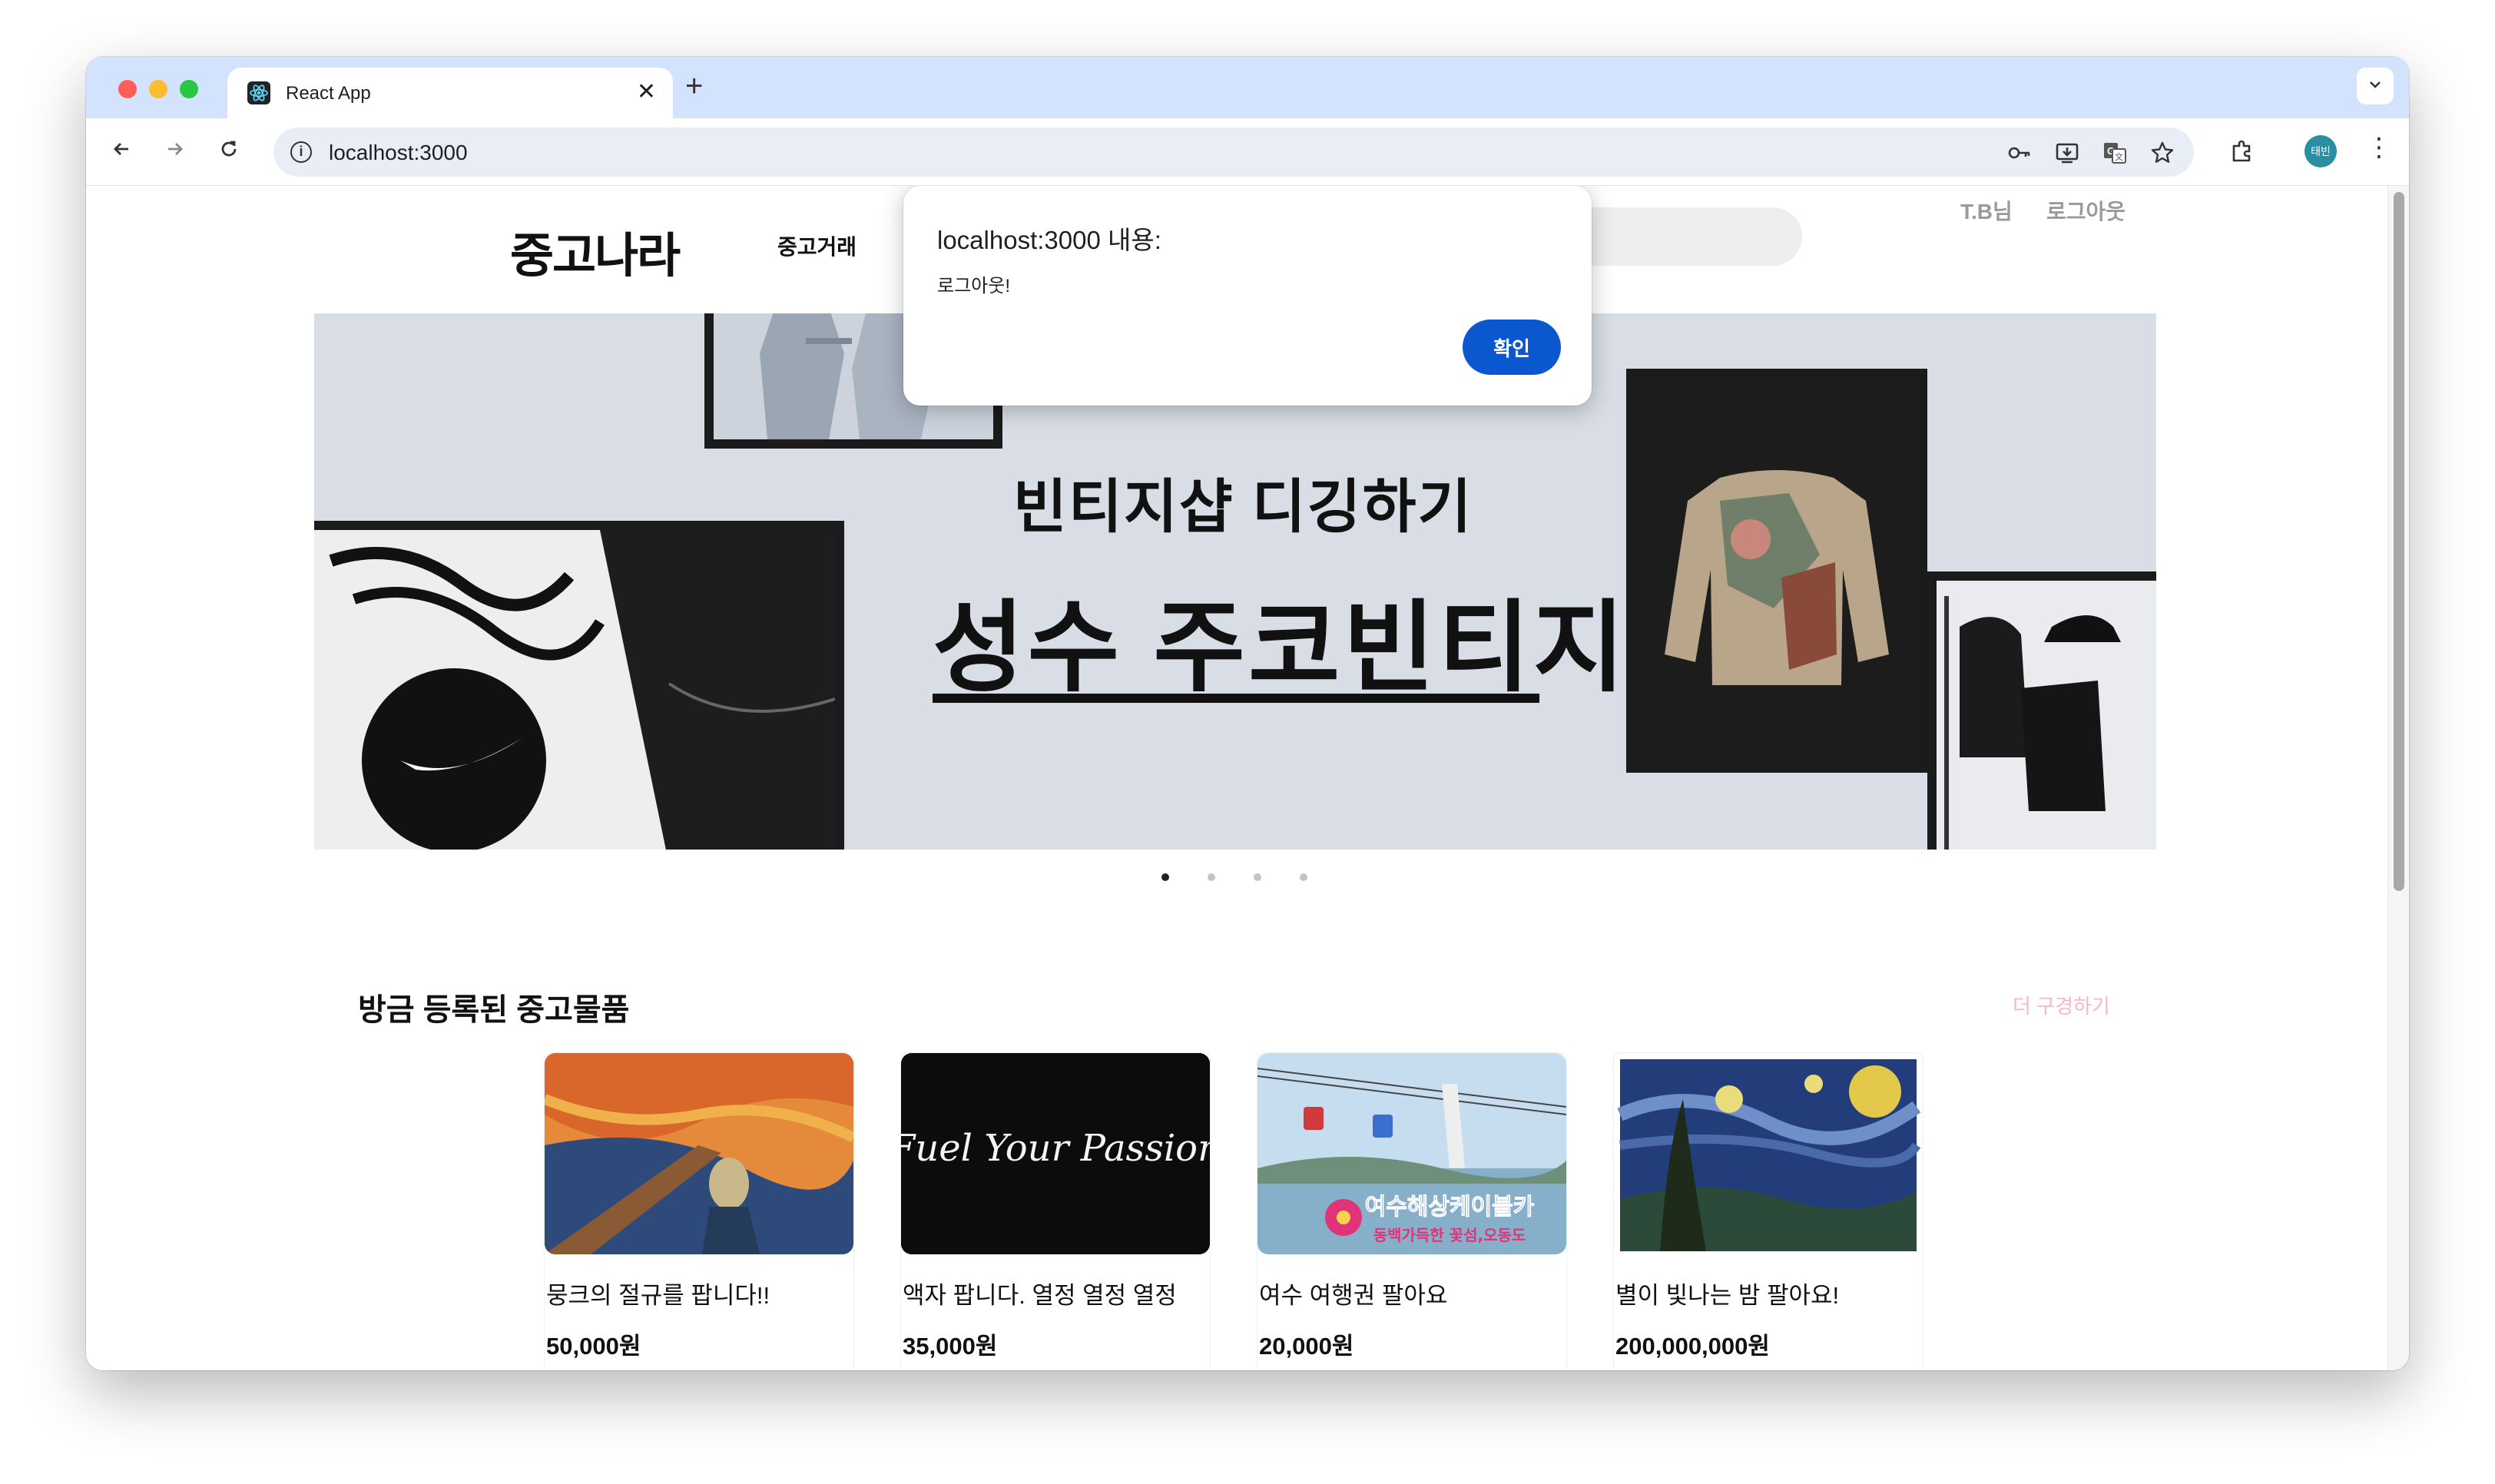 This screenshot has height=1484, width=2495. What do you see at coordinates (2061, 1005) in the screenshot?
I see `more-link: 더 구경하기` at bounding box center [2061, 1005].